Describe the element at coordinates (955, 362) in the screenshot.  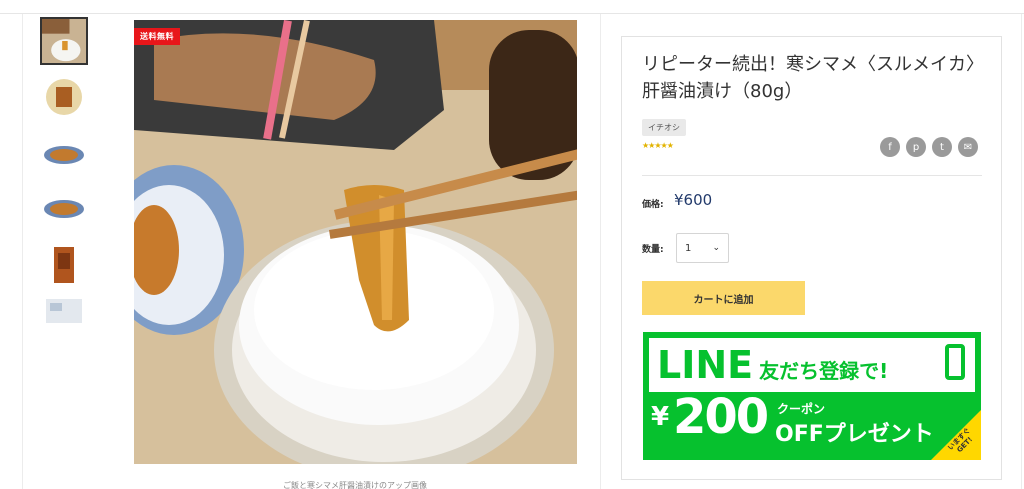
I see `smartphone-icon` at that location.